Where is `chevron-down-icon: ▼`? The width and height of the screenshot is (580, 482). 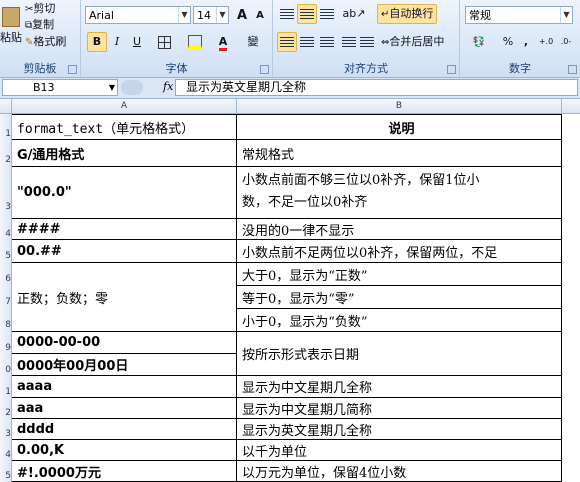
chevron-down-icon: ▼ is located at coordinates (111, 87).